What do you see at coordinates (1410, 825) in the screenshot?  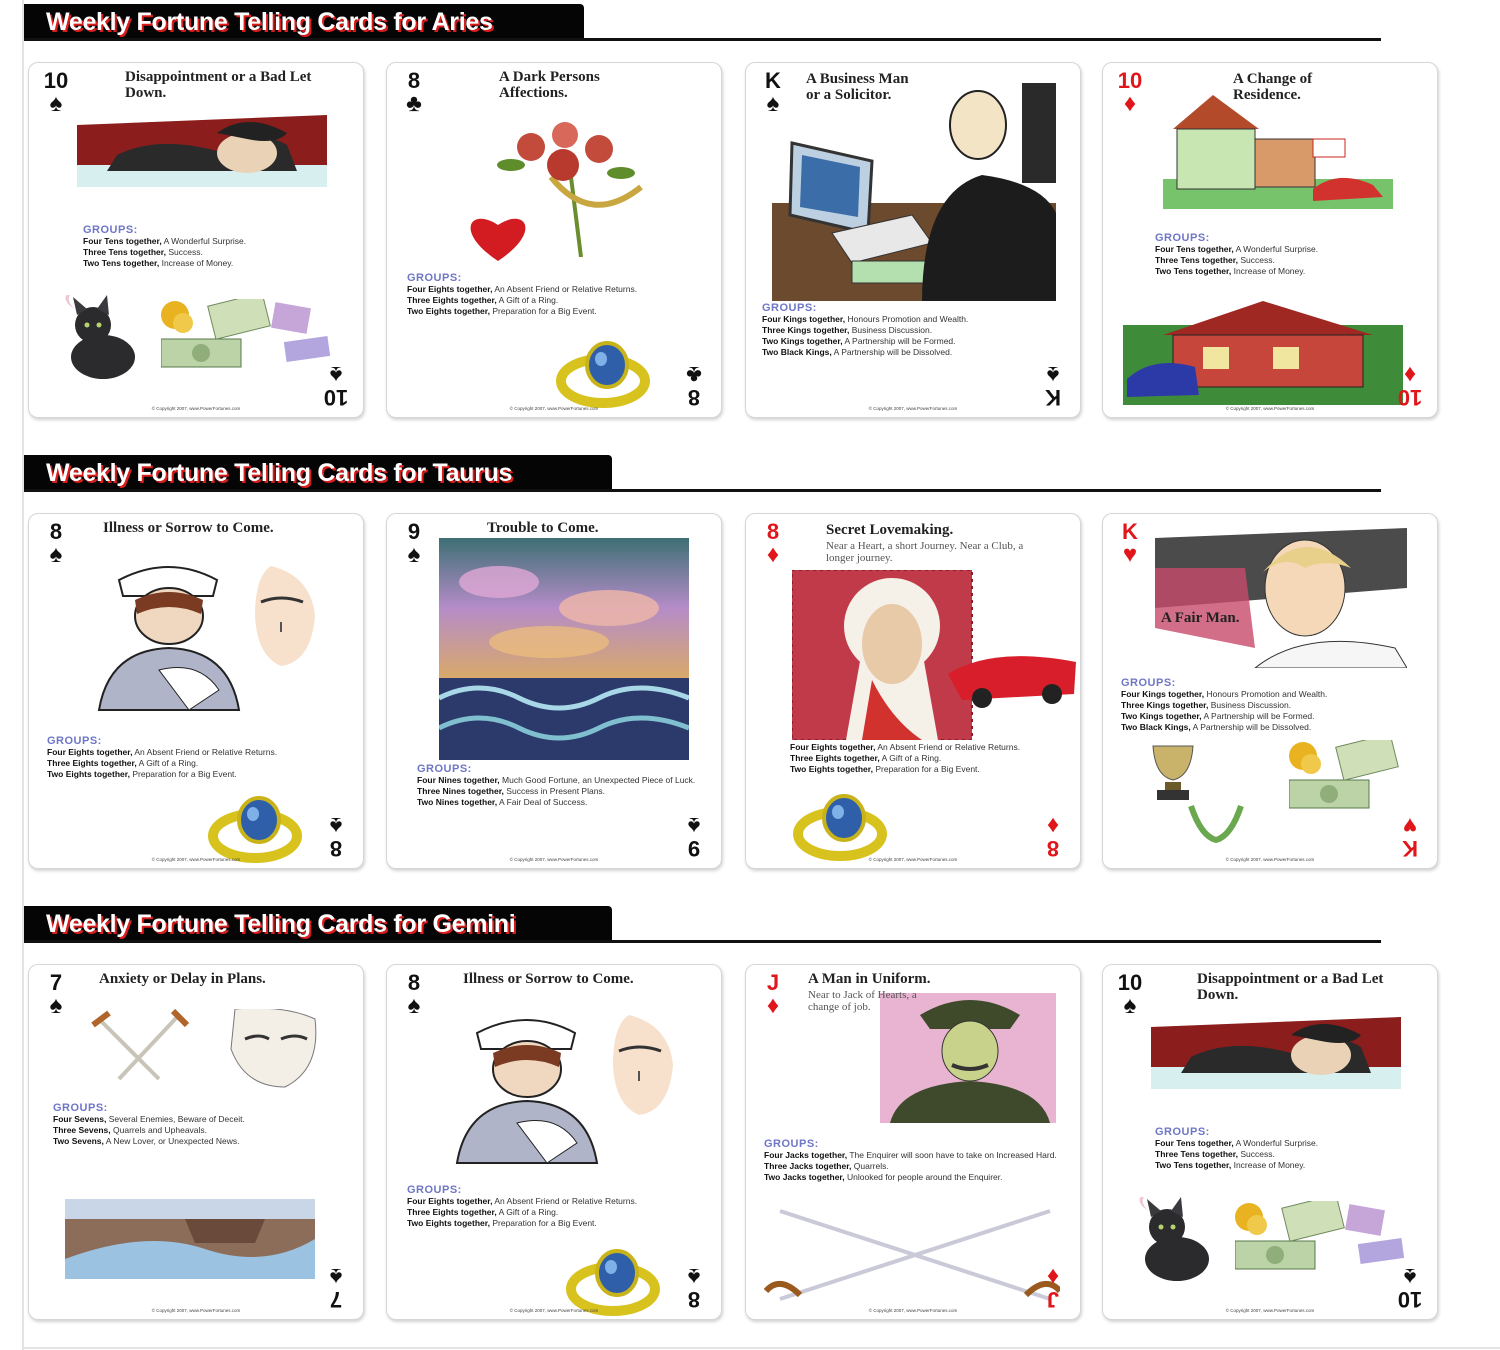 I see `card-suit-icon: ♥` at bounding box center [1410, 825].